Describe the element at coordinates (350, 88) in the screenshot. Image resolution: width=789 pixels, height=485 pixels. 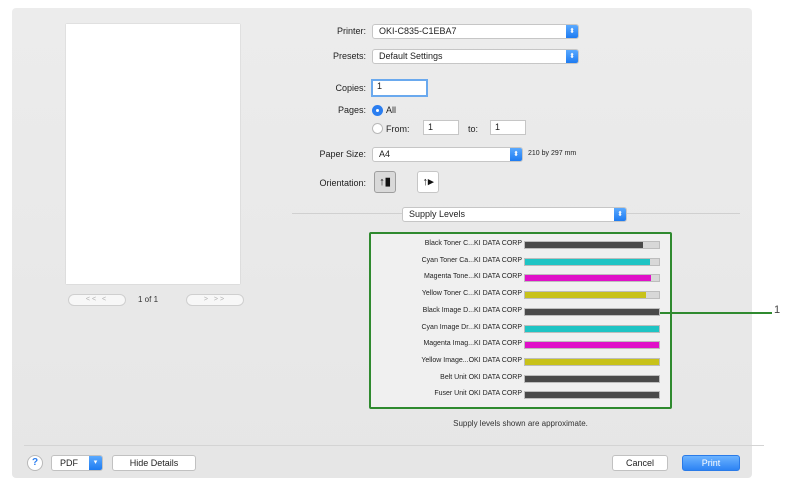
I see `copies-label: Copies:` at that location.